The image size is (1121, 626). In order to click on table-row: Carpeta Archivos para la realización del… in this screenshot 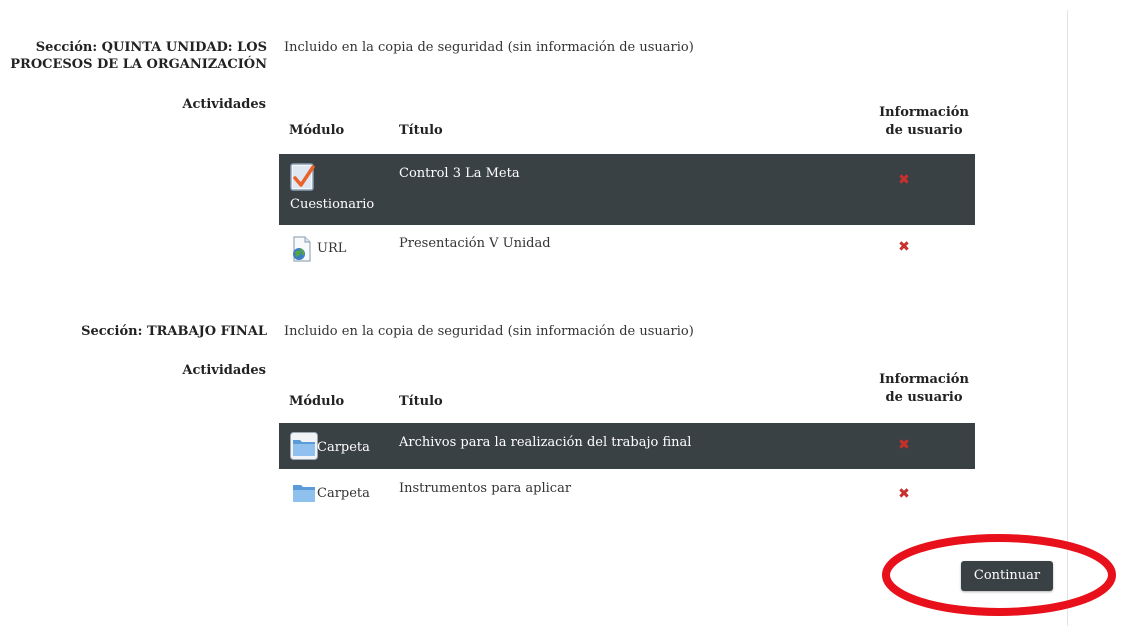, I will do `click(627, 446)`.